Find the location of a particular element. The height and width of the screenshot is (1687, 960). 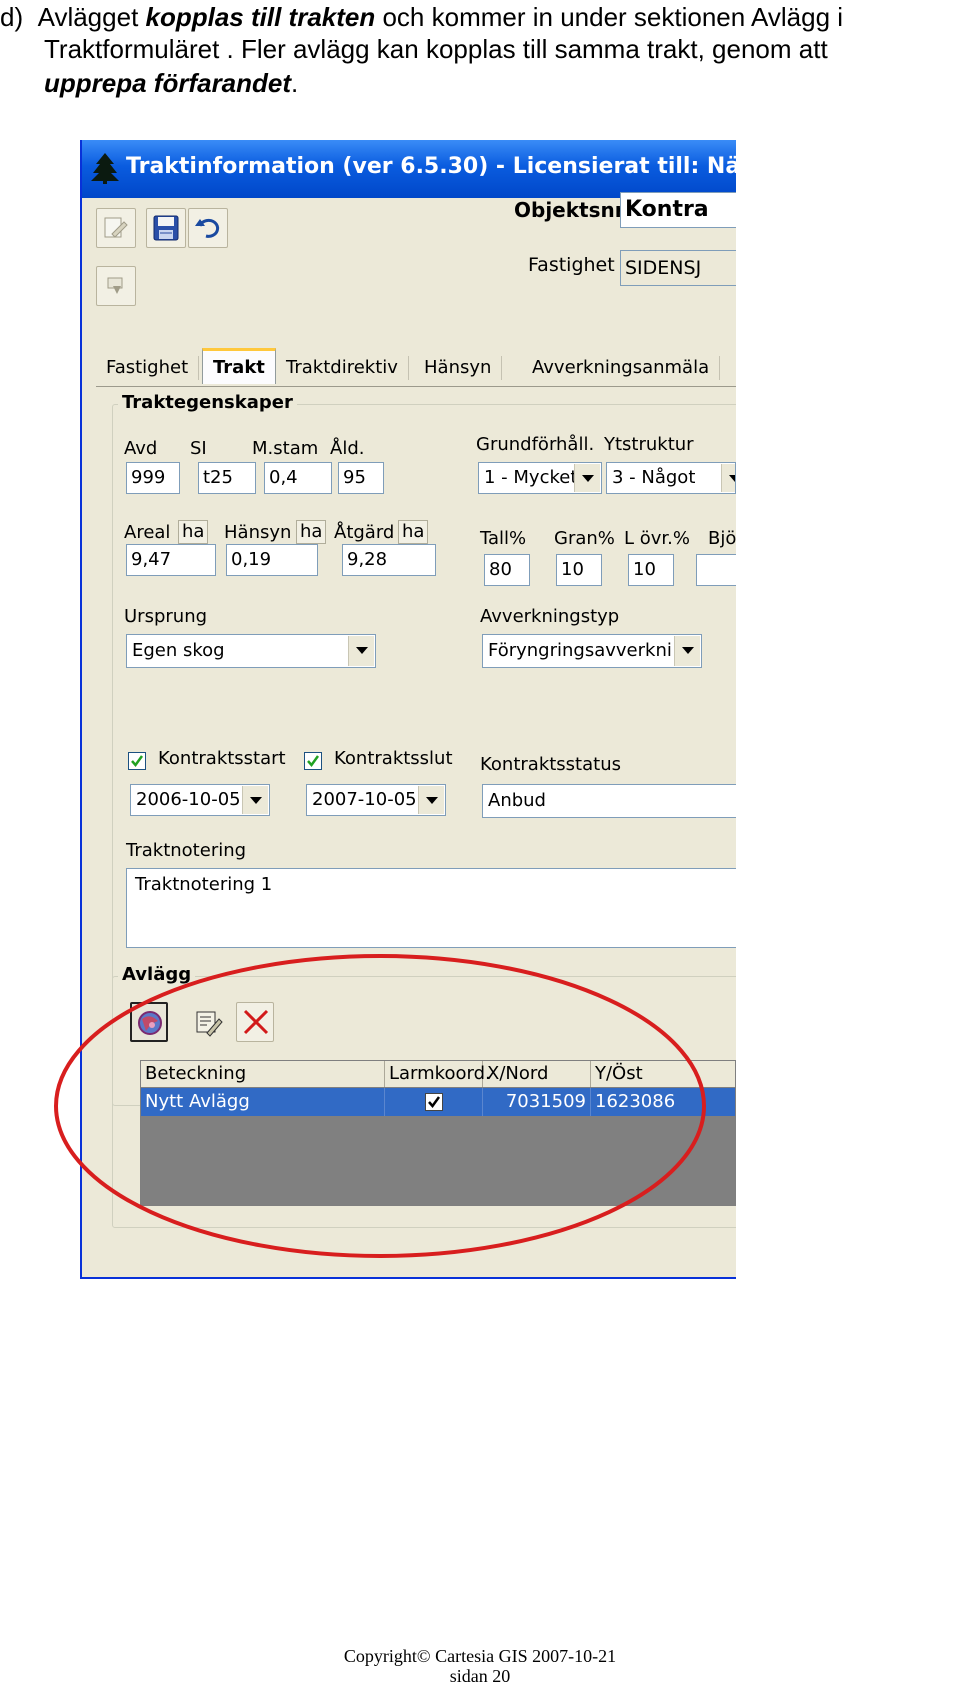

edit-avlagg-button is located at coordinates (209, 1023).